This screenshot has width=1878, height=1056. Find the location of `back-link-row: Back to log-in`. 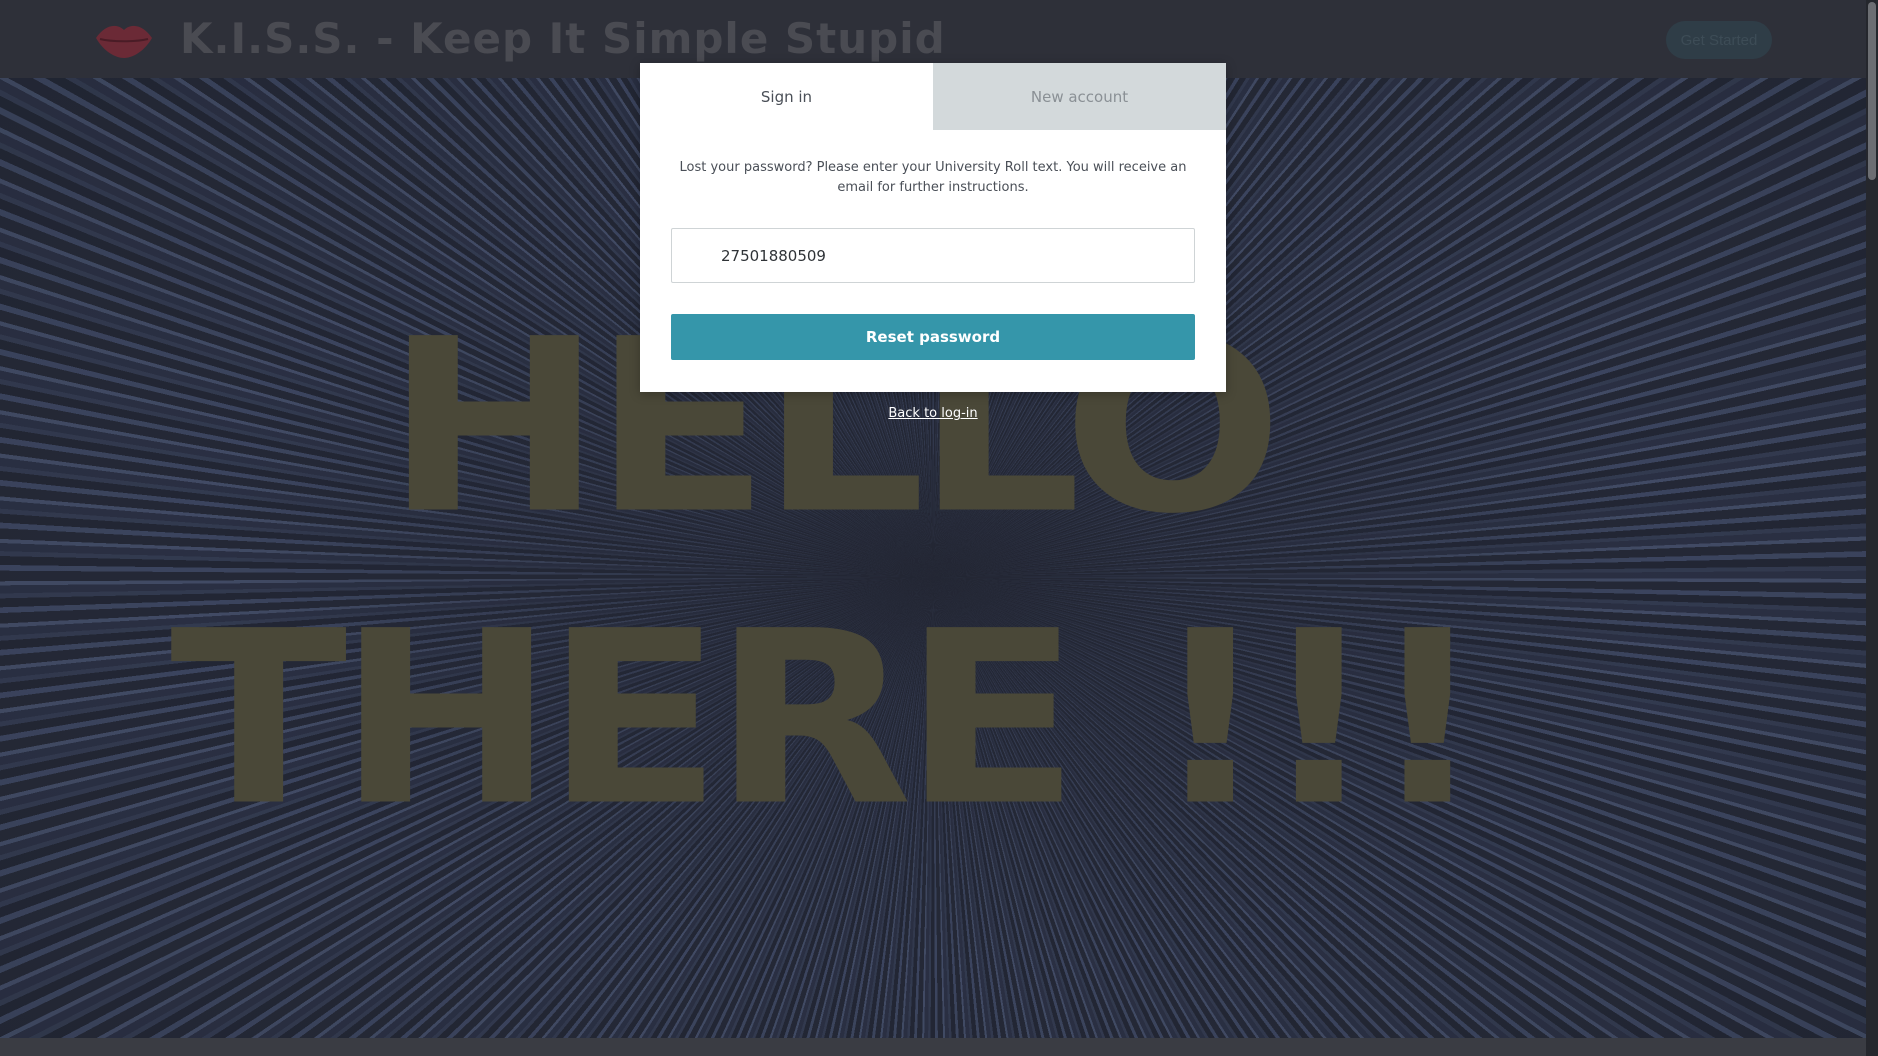

back-link-row: Back to log-in is located at coordinates (933, 413).